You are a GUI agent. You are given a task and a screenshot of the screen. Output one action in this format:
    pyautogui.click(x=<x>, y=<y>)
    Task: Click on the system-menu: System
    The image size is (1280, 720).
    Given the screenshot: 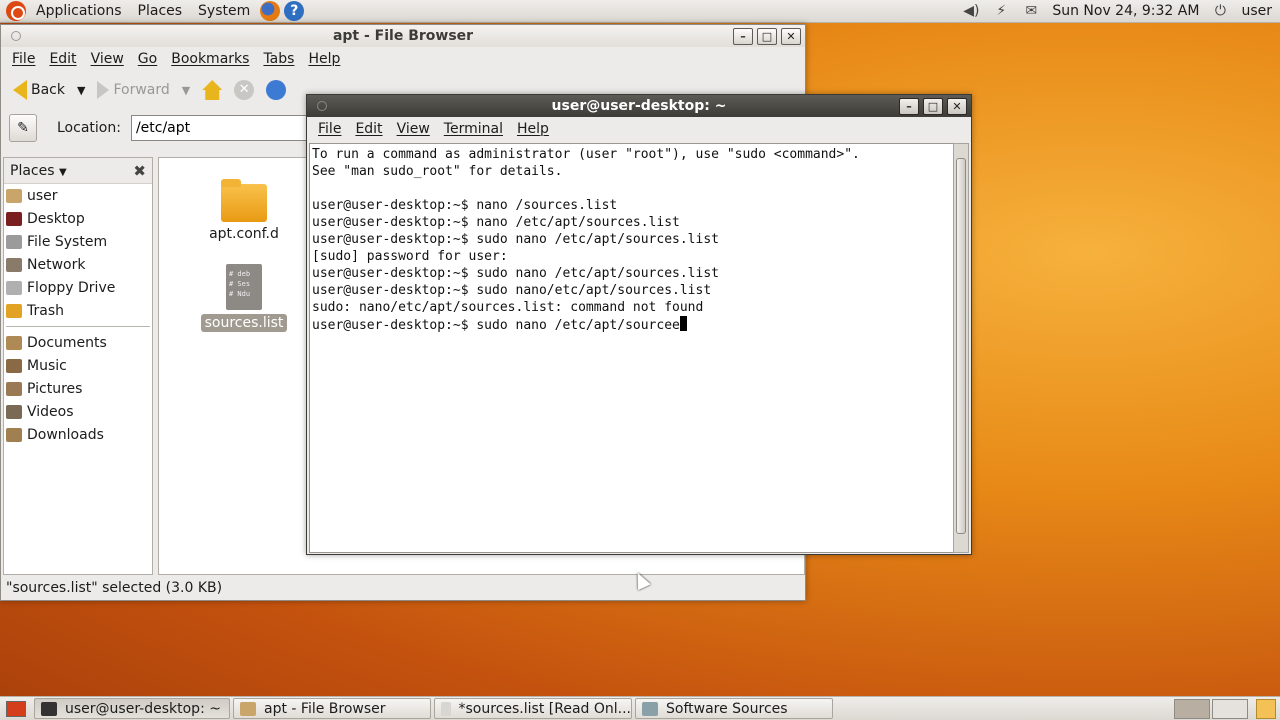 What is the action you would take?
    pyautogui.click(x=224, y=11)
    